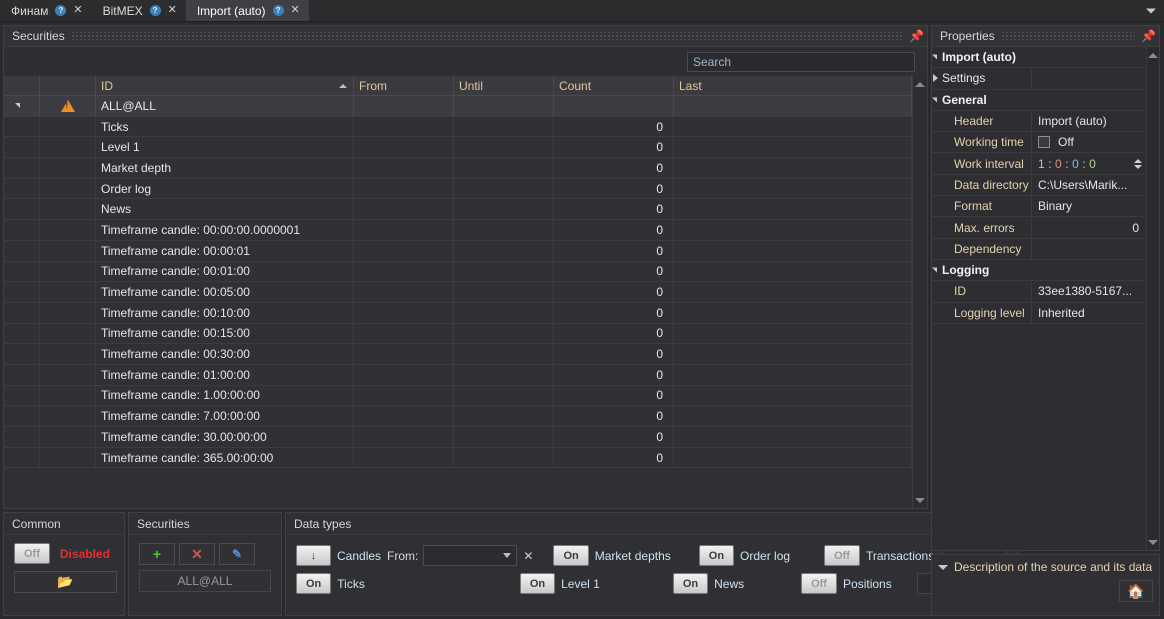 This screenshot has height=619, width=1164. What do you see at coordinates (314, 583) in the screenshot?
I see `ticks-toggle-button: On` at bounding box center [314, 583].